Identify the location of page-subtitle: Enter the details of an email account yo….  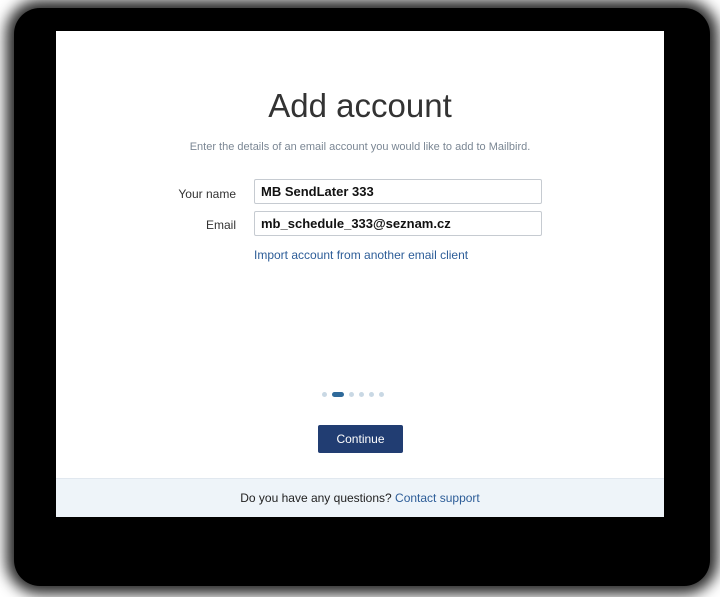
(360, 147).